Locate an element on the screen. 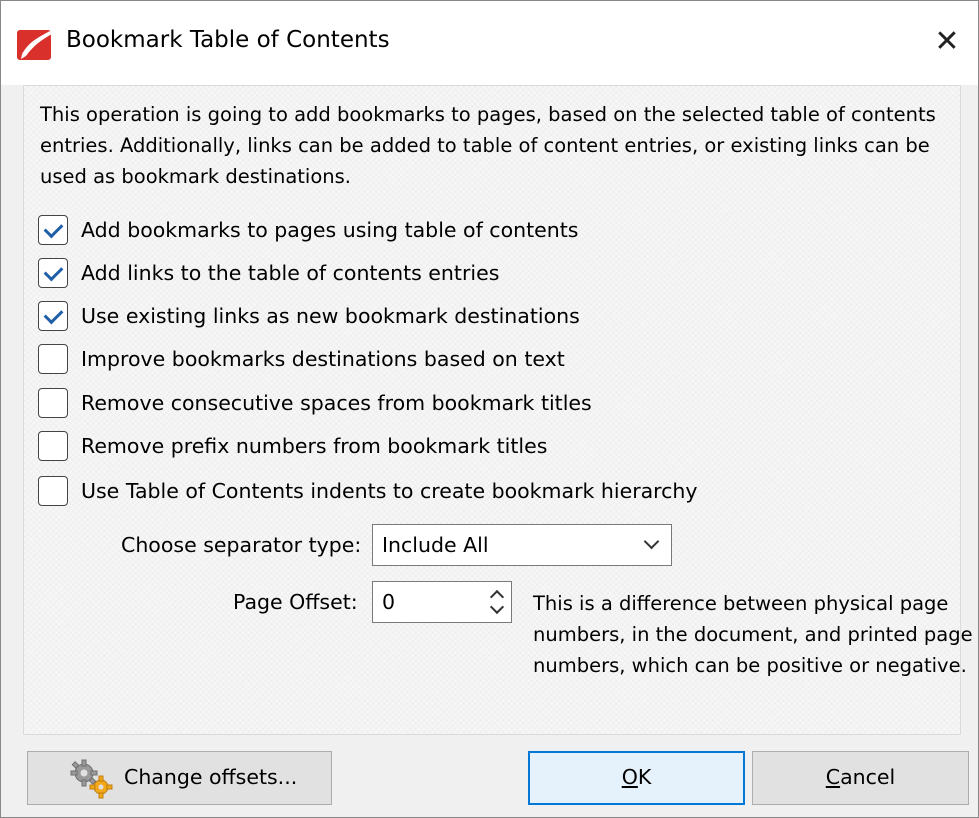  page-offset-label: Page Offset: is located at coordinates (295, 602).